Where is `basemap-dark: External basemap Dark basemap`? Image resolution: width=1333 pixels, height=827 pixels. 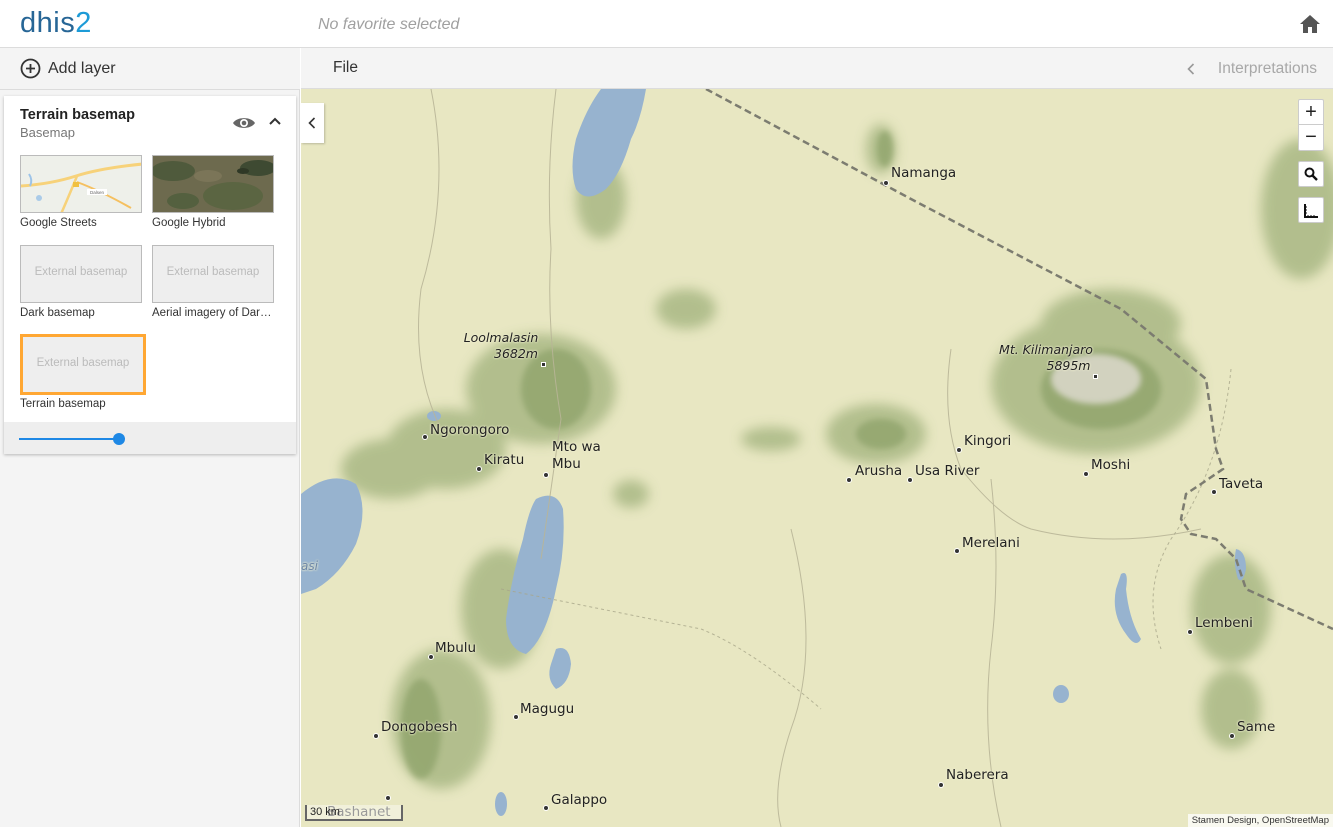
basemap-dark: External basemap Dark basemap is located at coordinates (82, 282).